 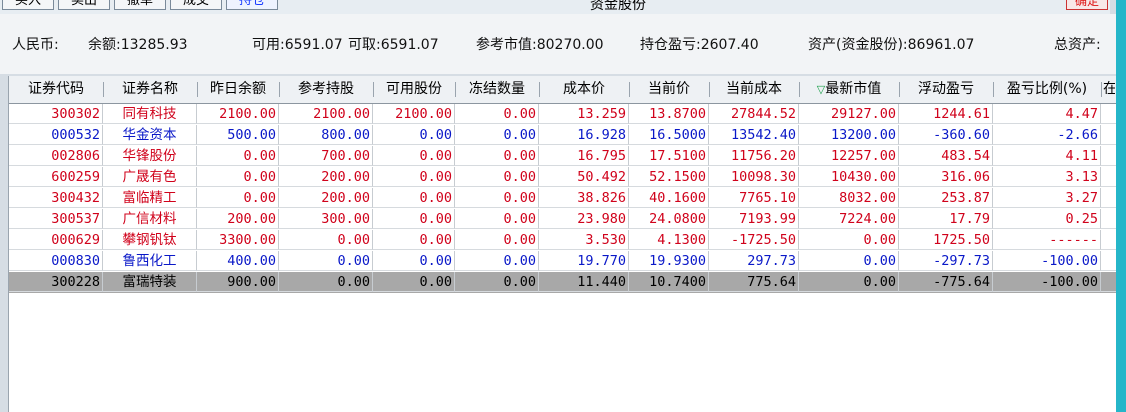 I want to click on balance-value: 余额:13285.93, so click(x=138, y=45).